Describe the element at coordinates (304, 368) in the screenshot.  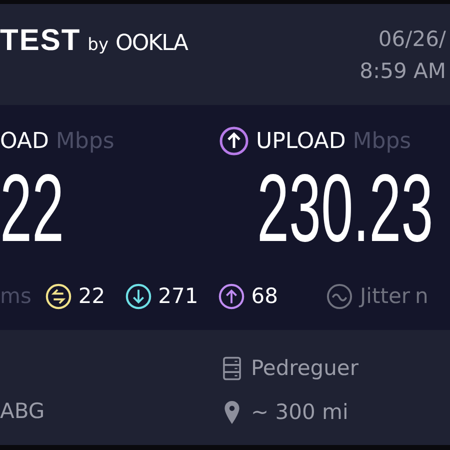
I see `server-name: Pedreguer` at that location.